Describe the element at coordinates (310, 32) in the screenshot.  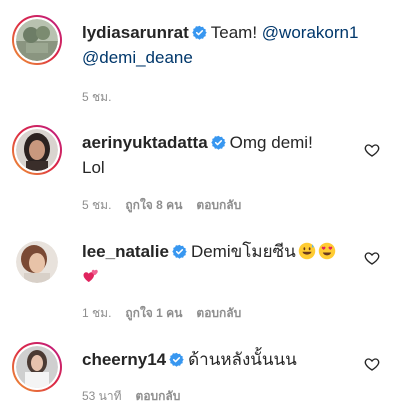
I see `mention-link: @worakorn1` at that location.